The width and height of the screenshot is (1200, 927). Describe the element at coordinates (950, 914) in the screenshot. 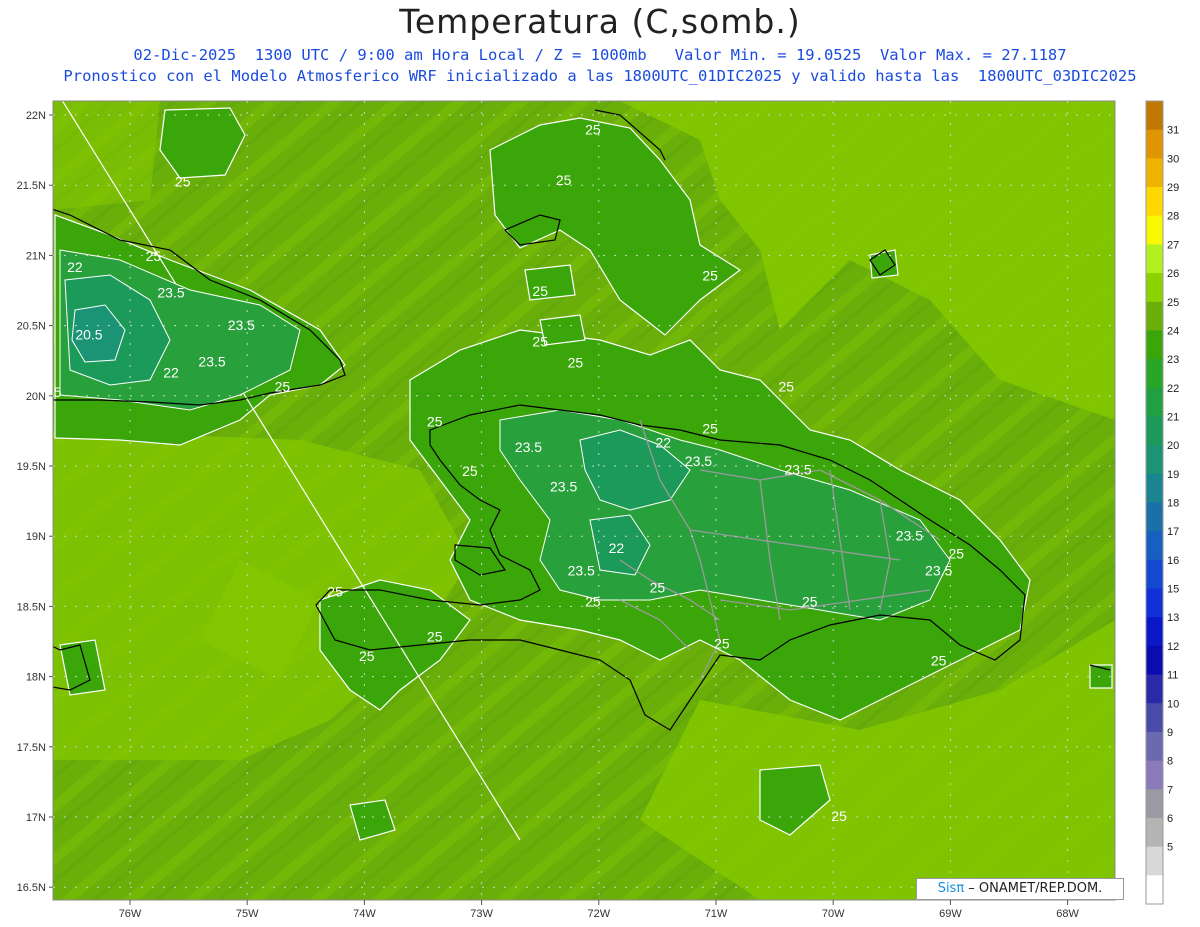

I see `lon-label: 69W` at that location.